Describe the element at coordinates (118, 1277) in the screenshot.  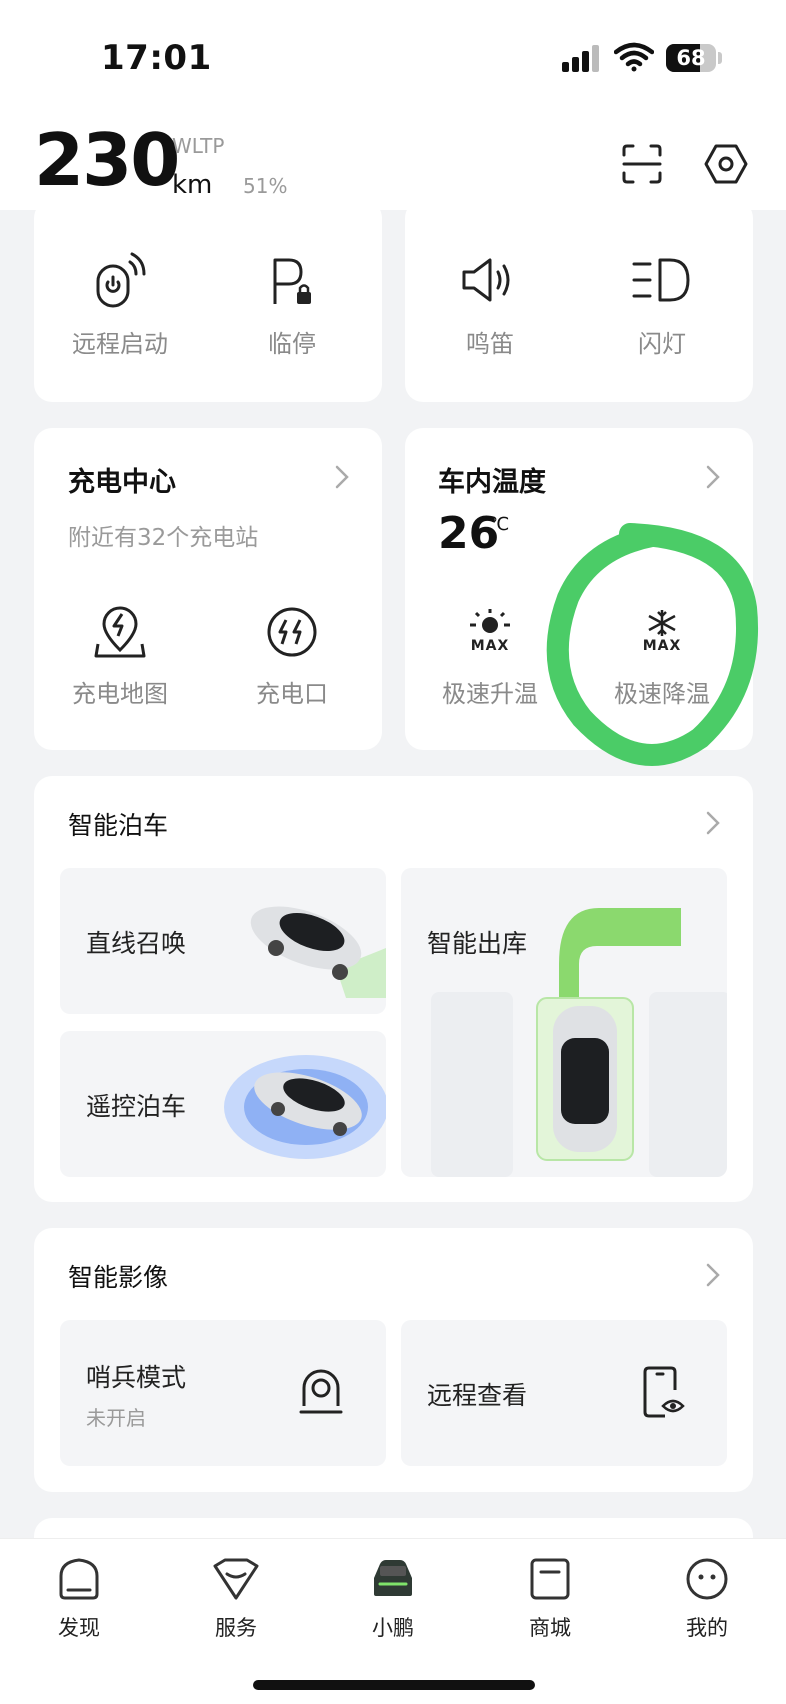
I see `smart-imaging-title: 智能影像` at that location.